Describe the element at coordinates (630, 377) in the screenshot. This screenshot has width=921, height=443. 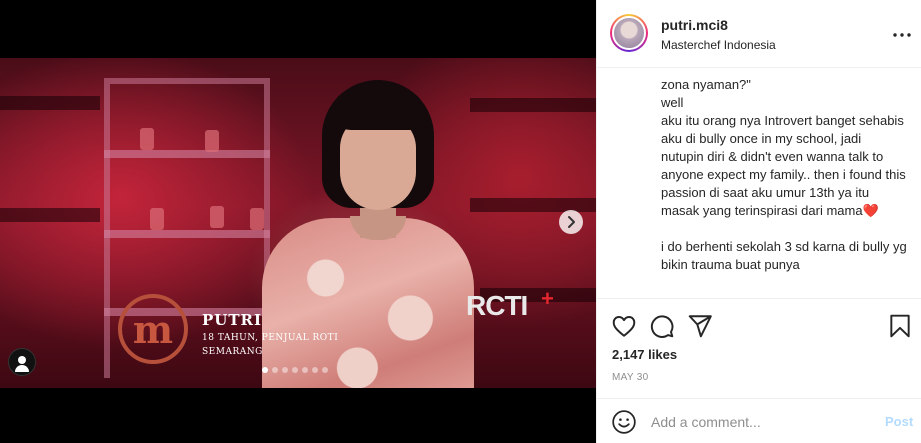
I see `post-date: MAY 30` at that location.